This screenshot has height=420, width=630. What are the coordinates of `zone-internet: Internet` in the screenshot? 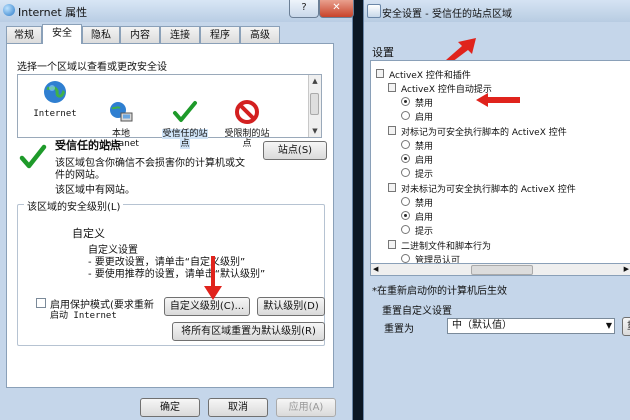 It's located at (55, 99).